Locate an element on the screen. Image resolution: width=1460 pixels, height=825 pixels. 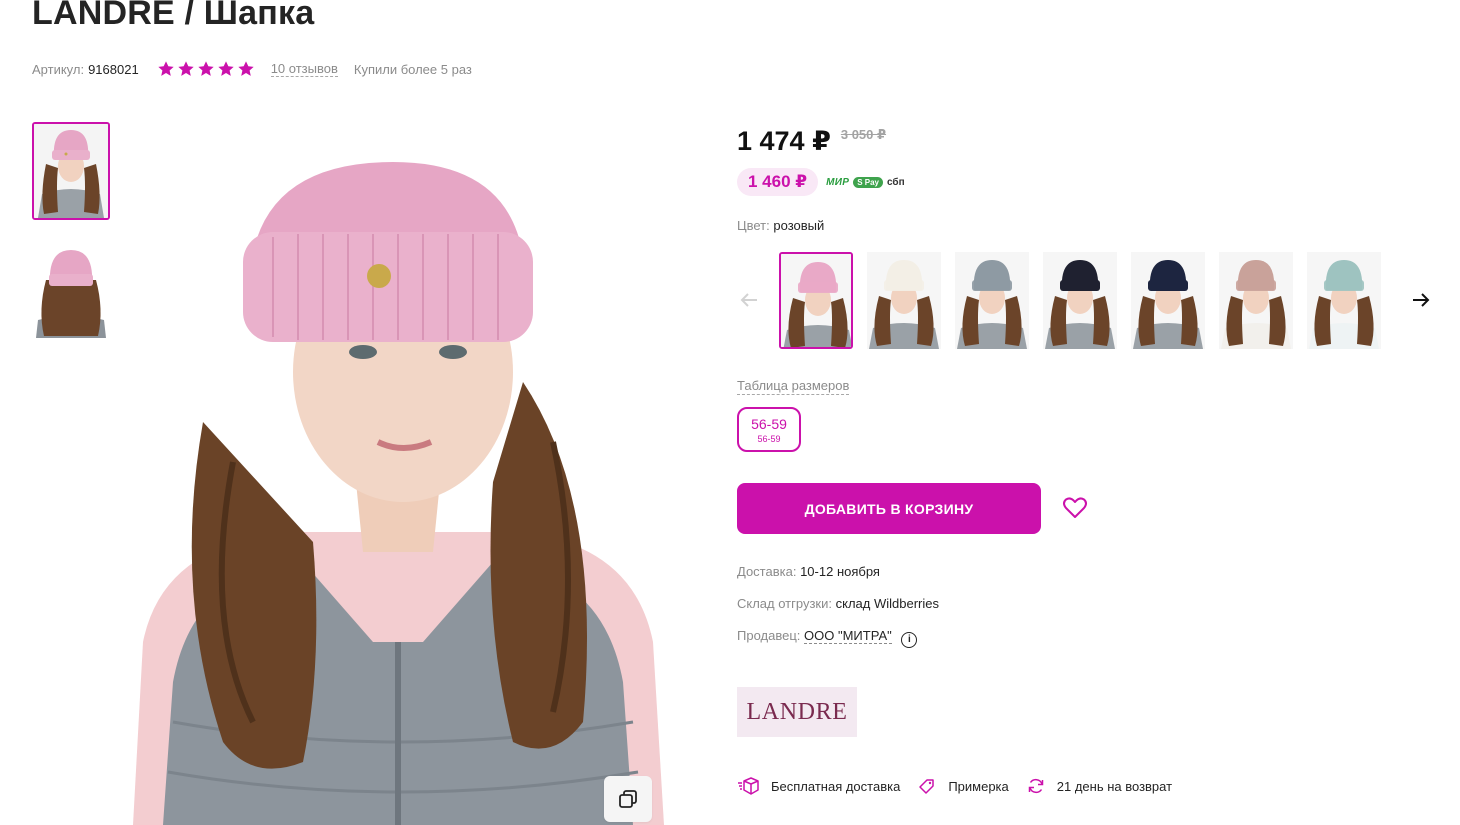
price-block: 1 474 ₽ 3 050 ₽ is located at coordinates (811, 141).